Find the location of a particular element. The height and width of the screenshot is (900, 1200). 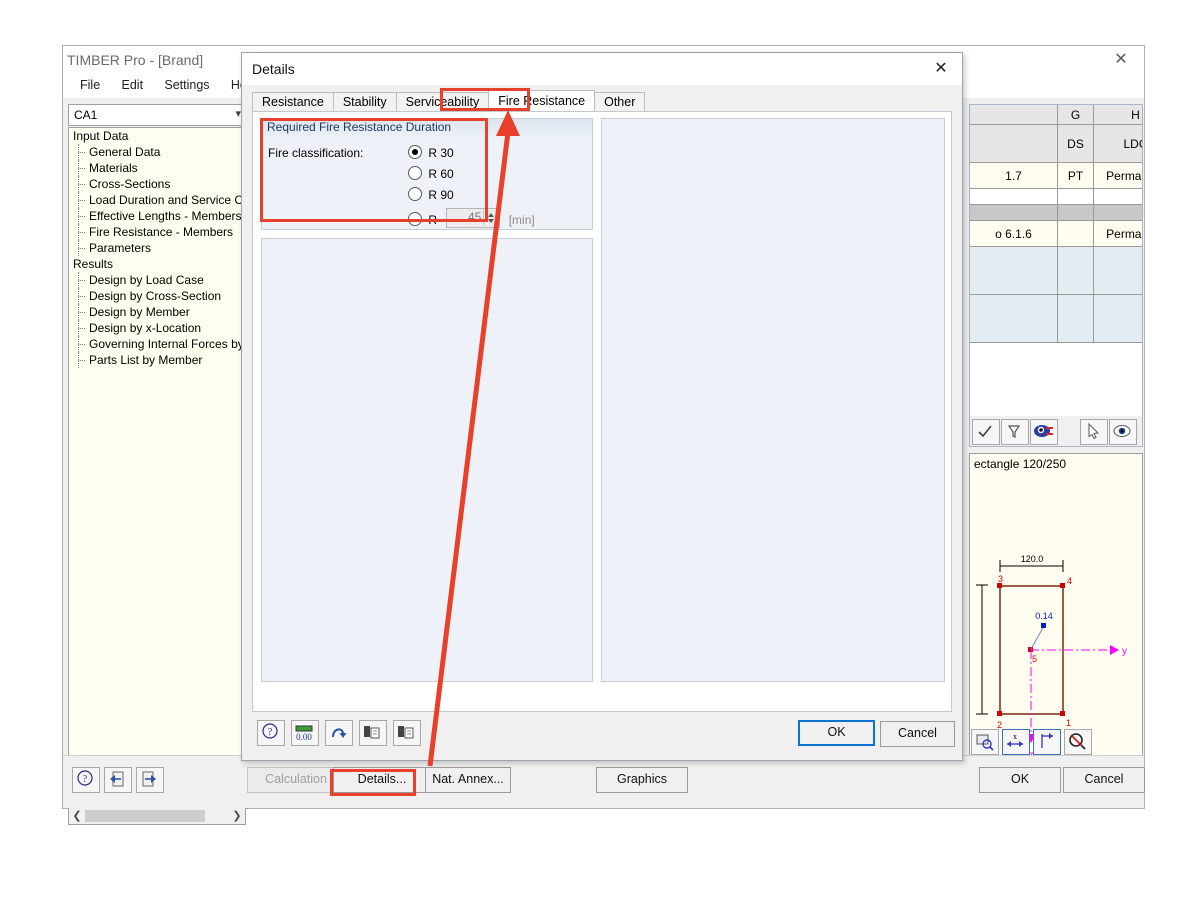

tree-item-label: Materials is located at coordinates (113, 168).